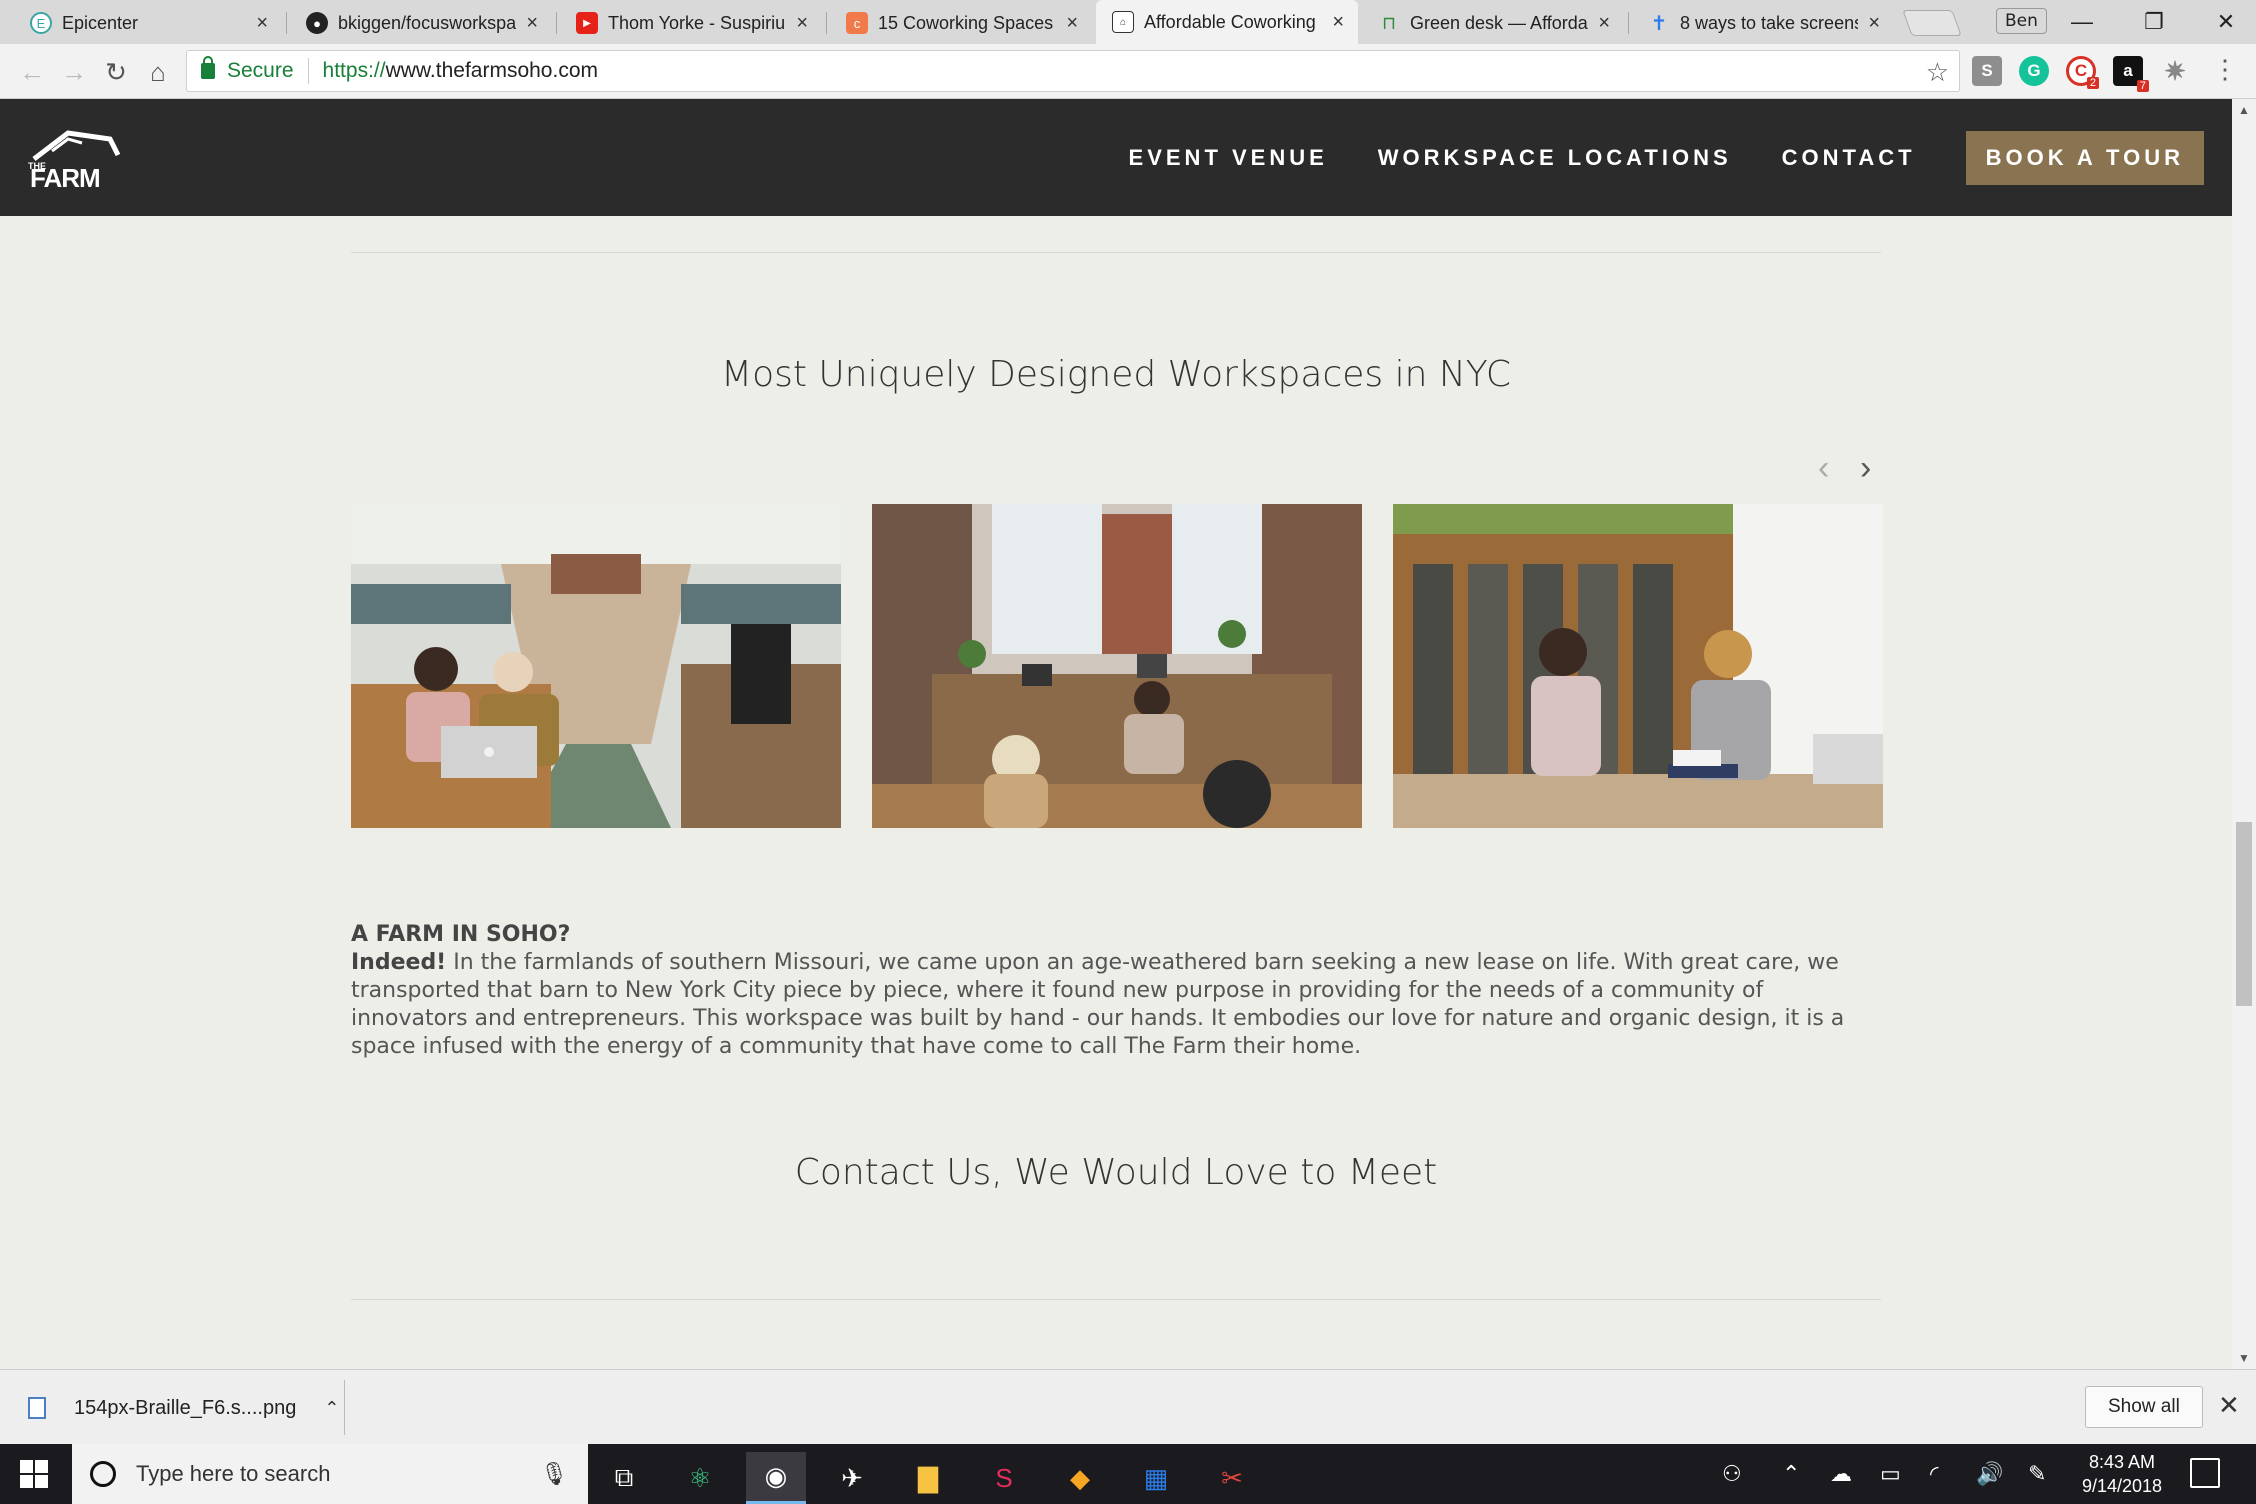 The width and height of the screenshot is (2256, 1504). What do you see at coordinates (2122, 1462) in the screenshot?
I see `clock-time: 8:43 AM` at bounding box center [2122, 1462].